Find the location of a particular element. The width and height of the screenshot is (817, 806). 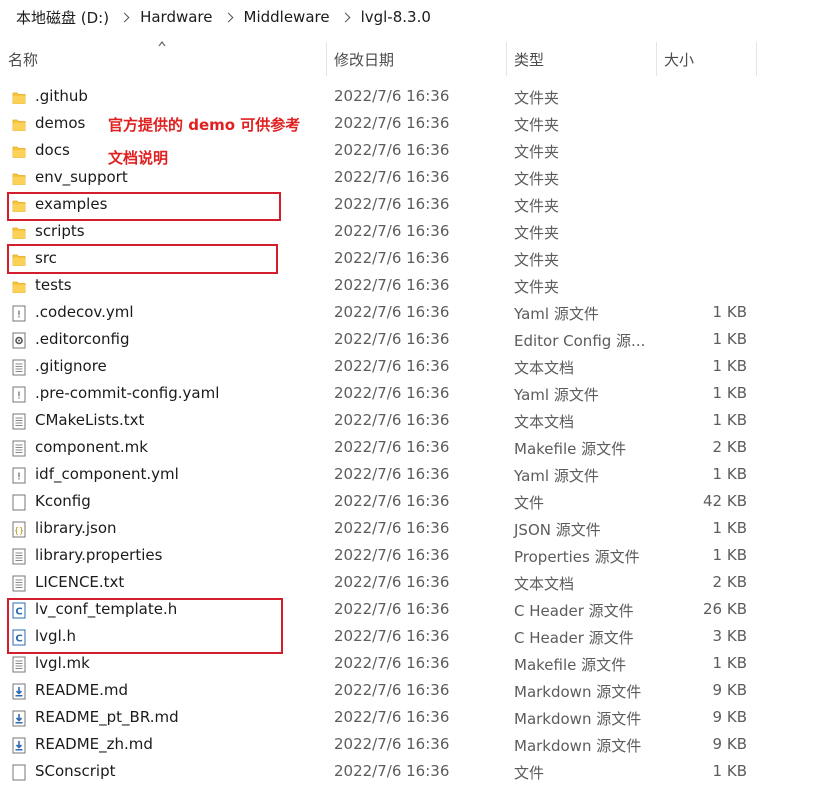

yaml-file-icon: ! is located at coordinates (19, 394).